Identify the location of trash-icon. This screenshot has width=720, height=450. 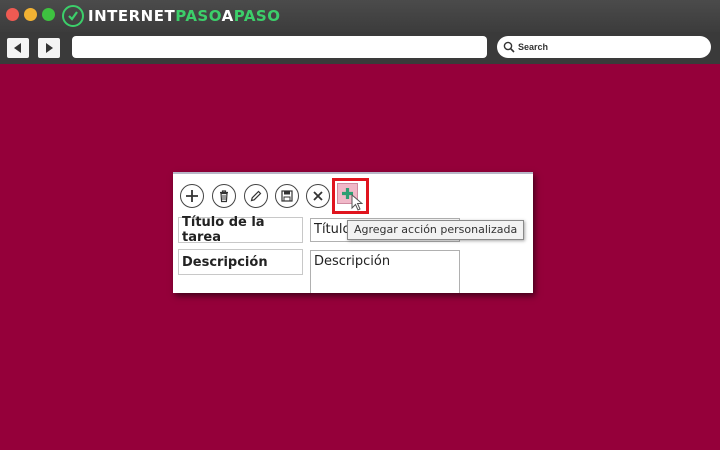
(224, 196).